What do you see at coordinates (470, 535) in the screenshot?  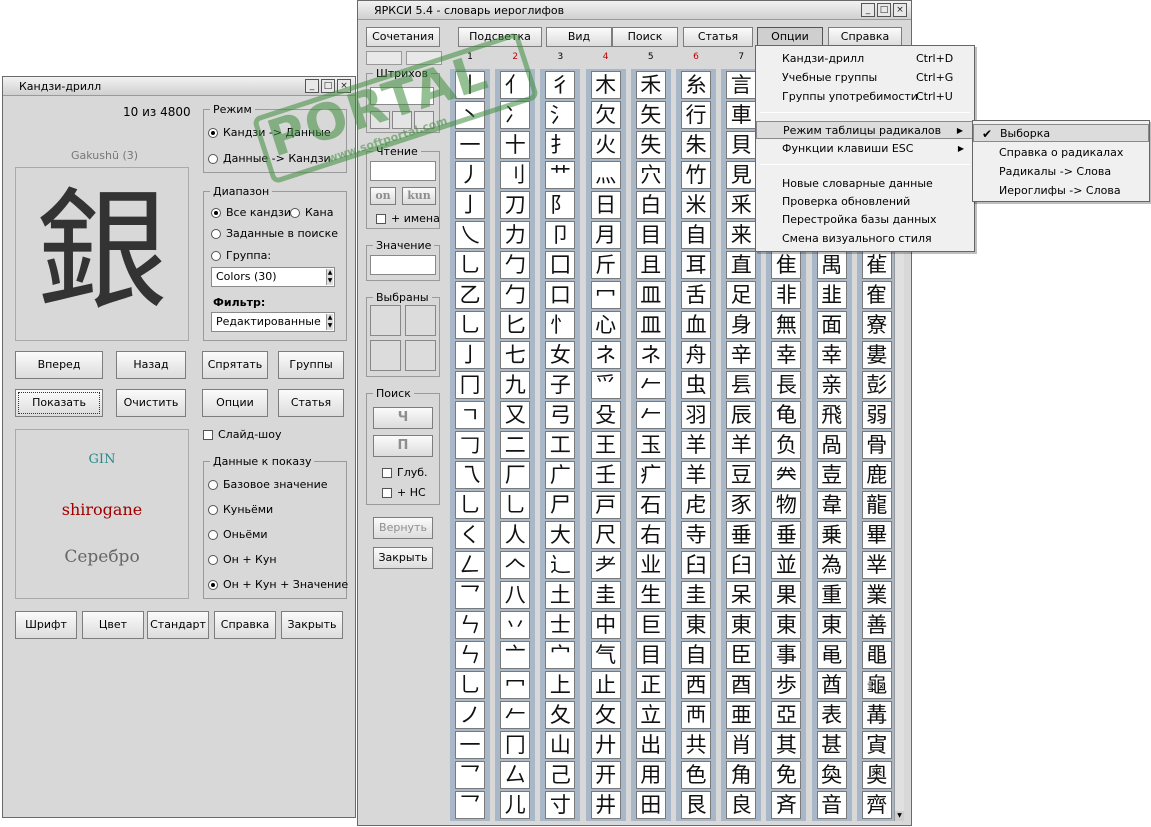 I see `radical-cell: く` at bounding box center [470, 535].